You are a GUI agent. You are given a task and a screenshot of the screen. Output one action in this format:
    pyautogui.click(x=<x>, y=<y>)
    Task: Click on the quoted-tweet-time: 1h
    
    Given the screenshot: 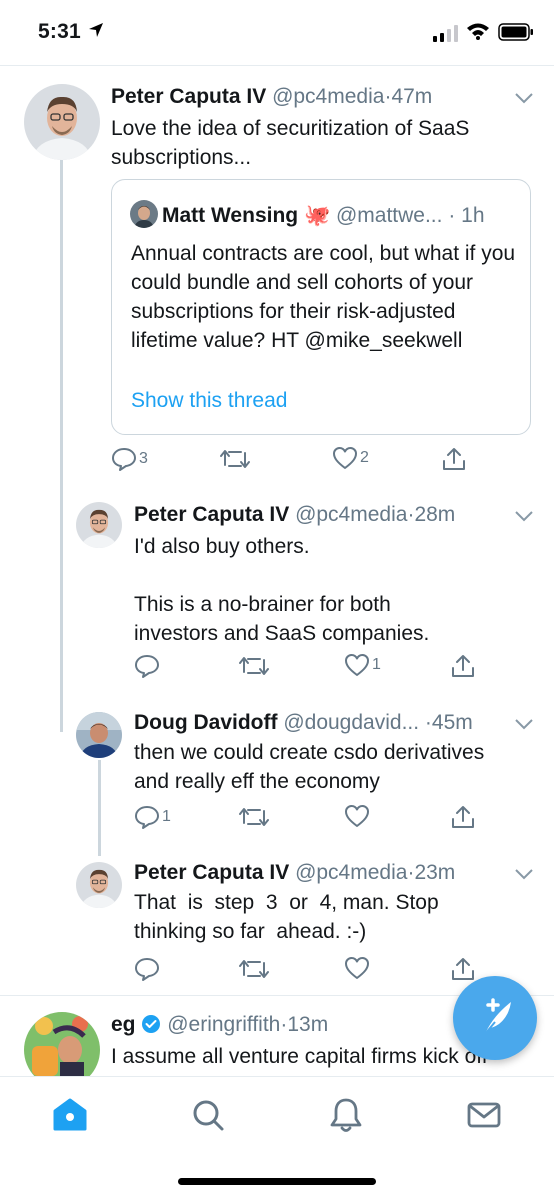 What is the action you would take?
    pyautogui.click(x=472, y=215)
    